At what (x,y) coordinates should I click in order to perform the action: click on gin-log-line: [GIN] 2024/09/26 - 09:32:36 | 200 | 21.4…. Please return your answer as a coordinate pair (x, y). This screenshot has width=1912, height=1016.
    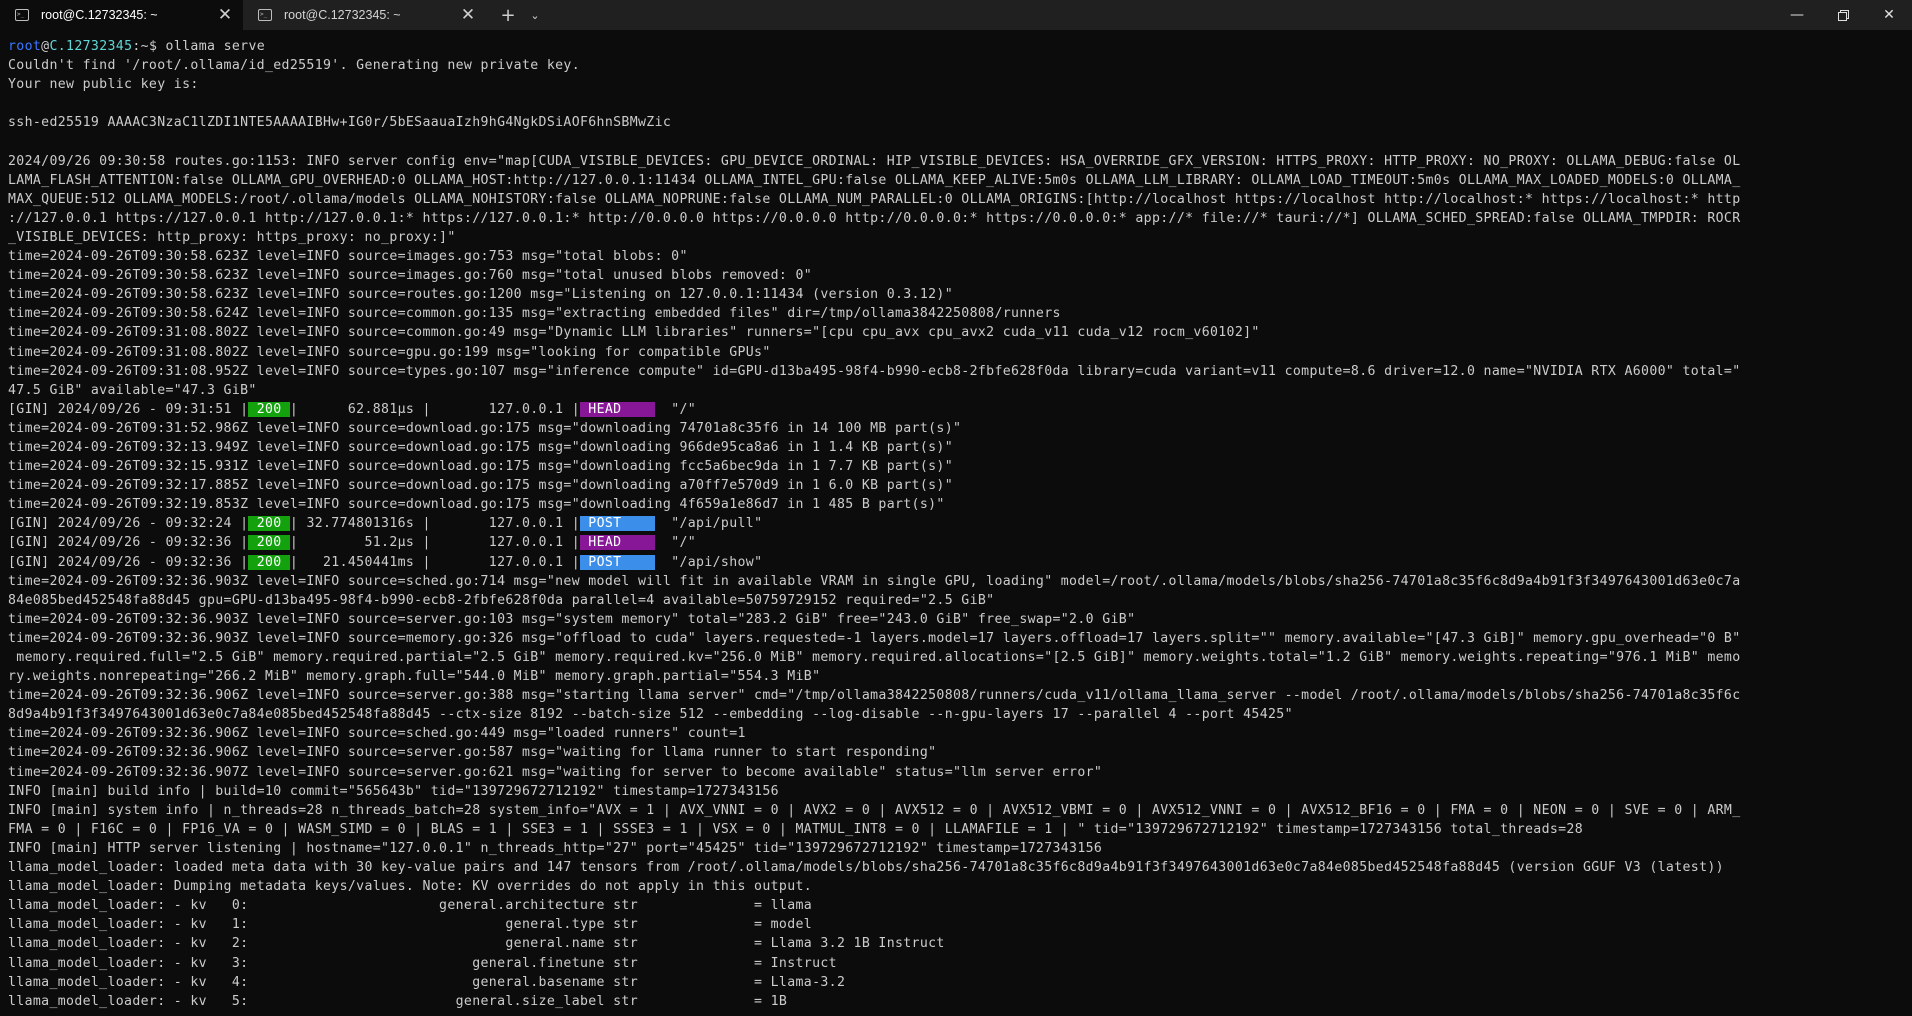
    Looking at the image, I should click on (960, 562).